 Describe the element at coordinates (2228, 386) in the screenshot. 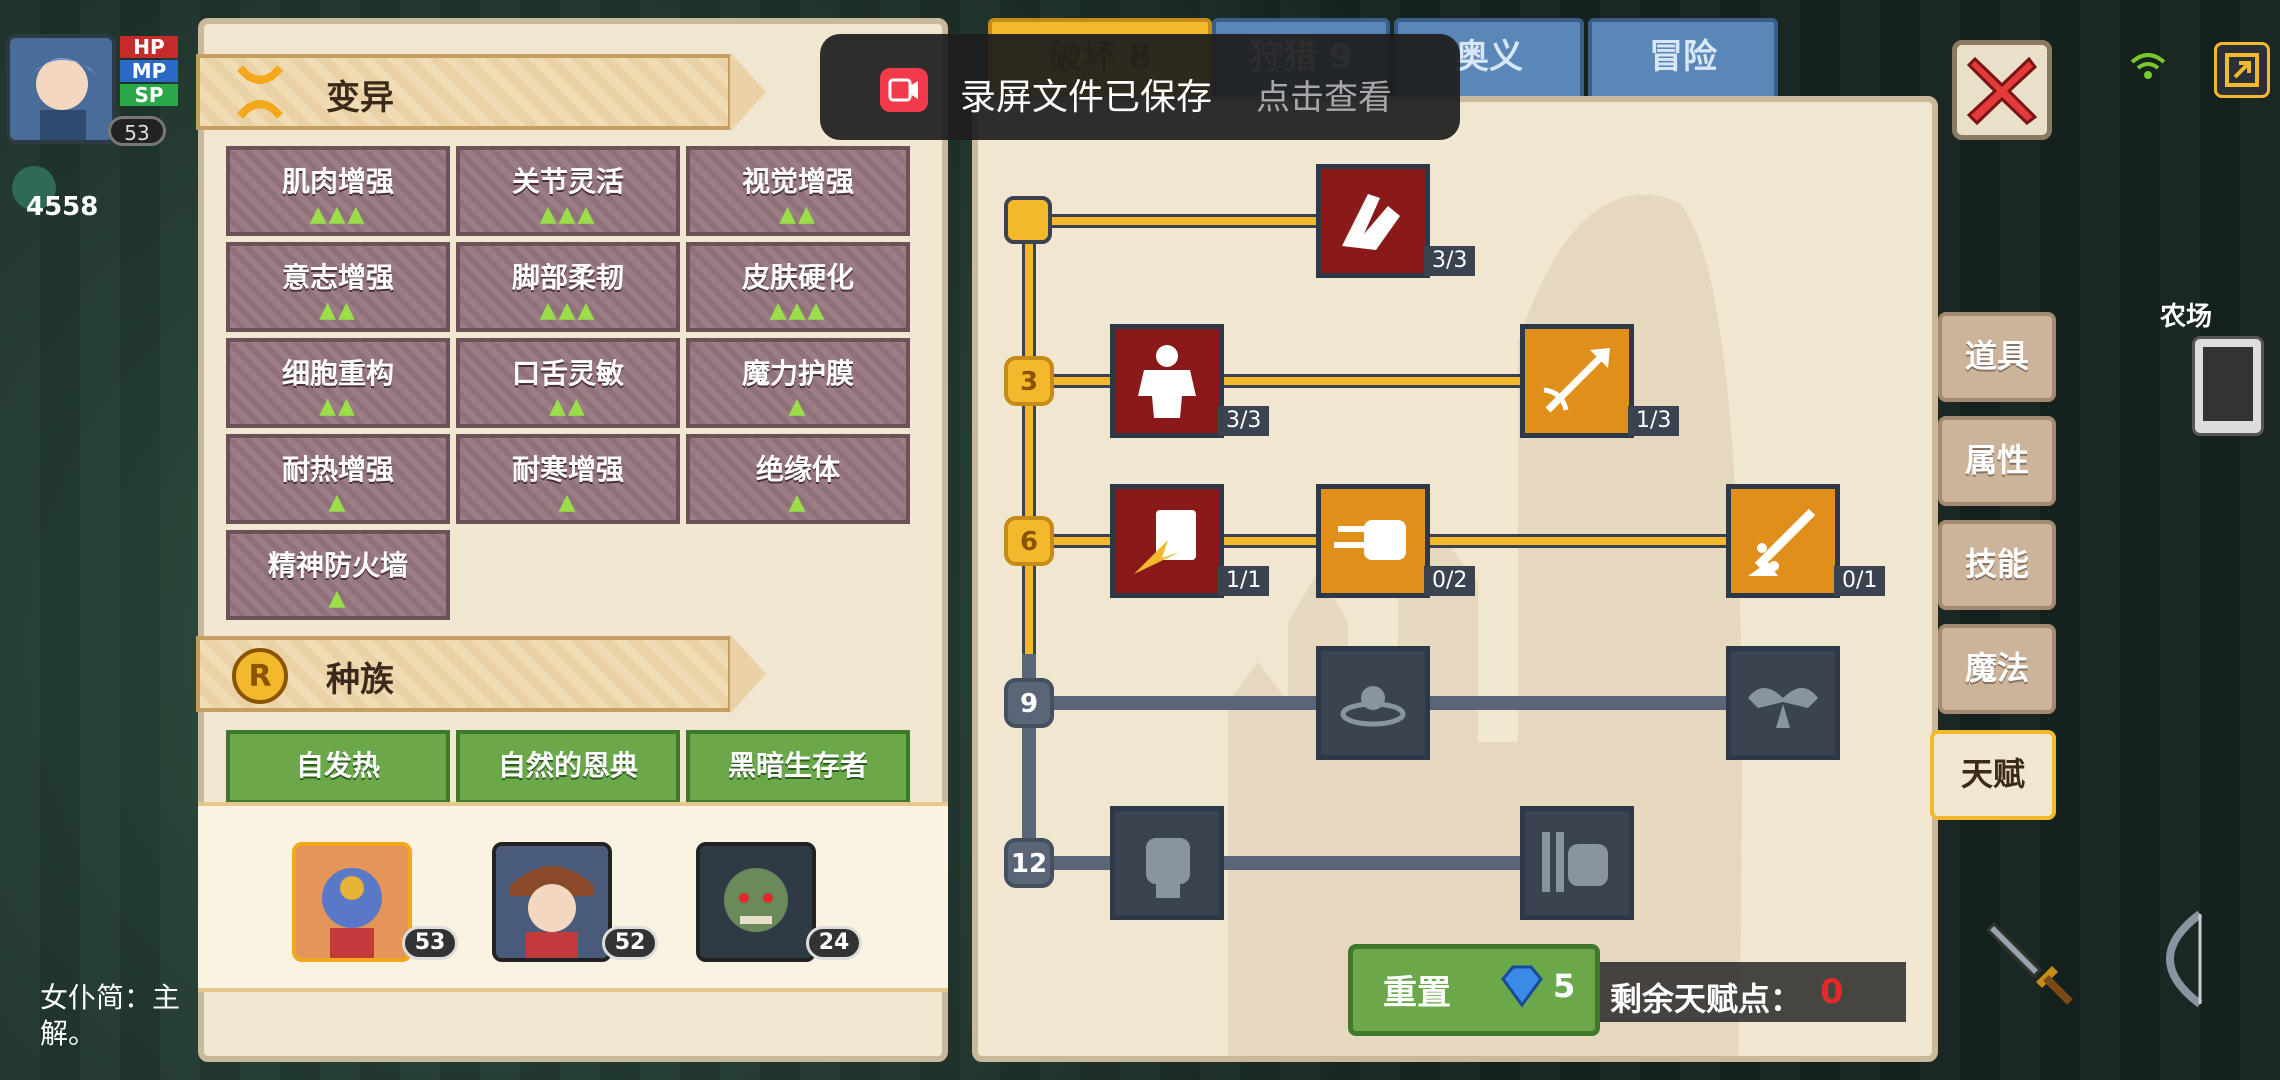

I see `phone-icon` at that location.